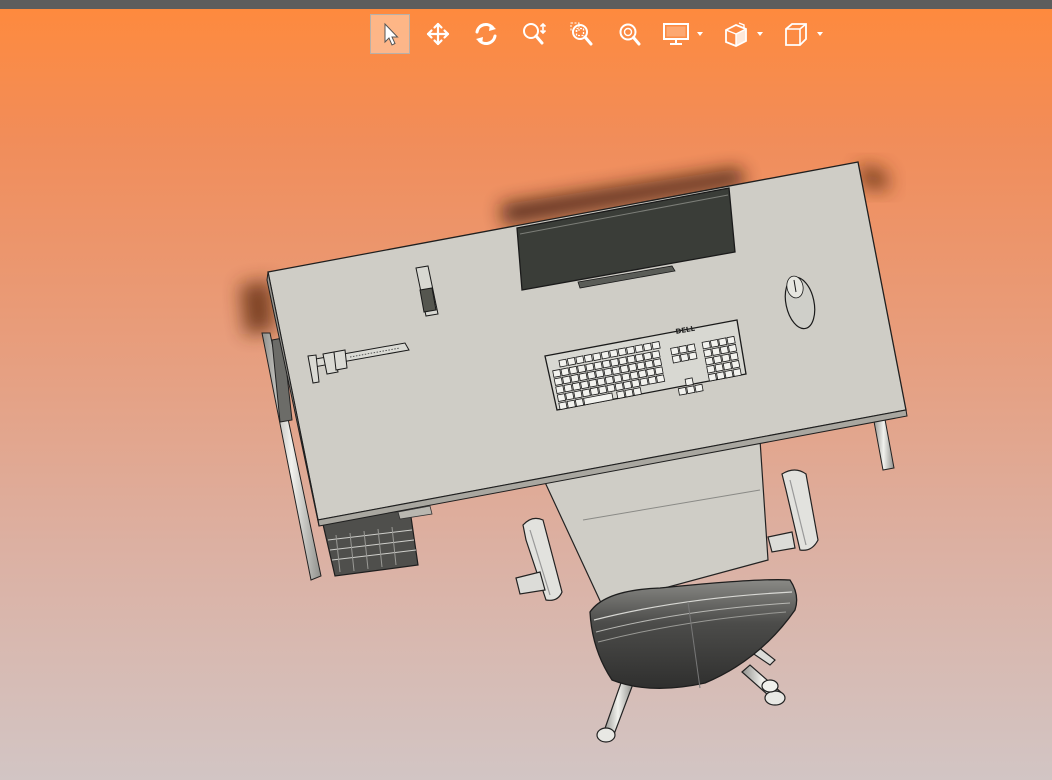 The width and height of the screenshot is (1052, 780). What do you see at coordinates (883, 442) in the screenshot?
I see `desk-leg-right` at bounding box center [883, 442].